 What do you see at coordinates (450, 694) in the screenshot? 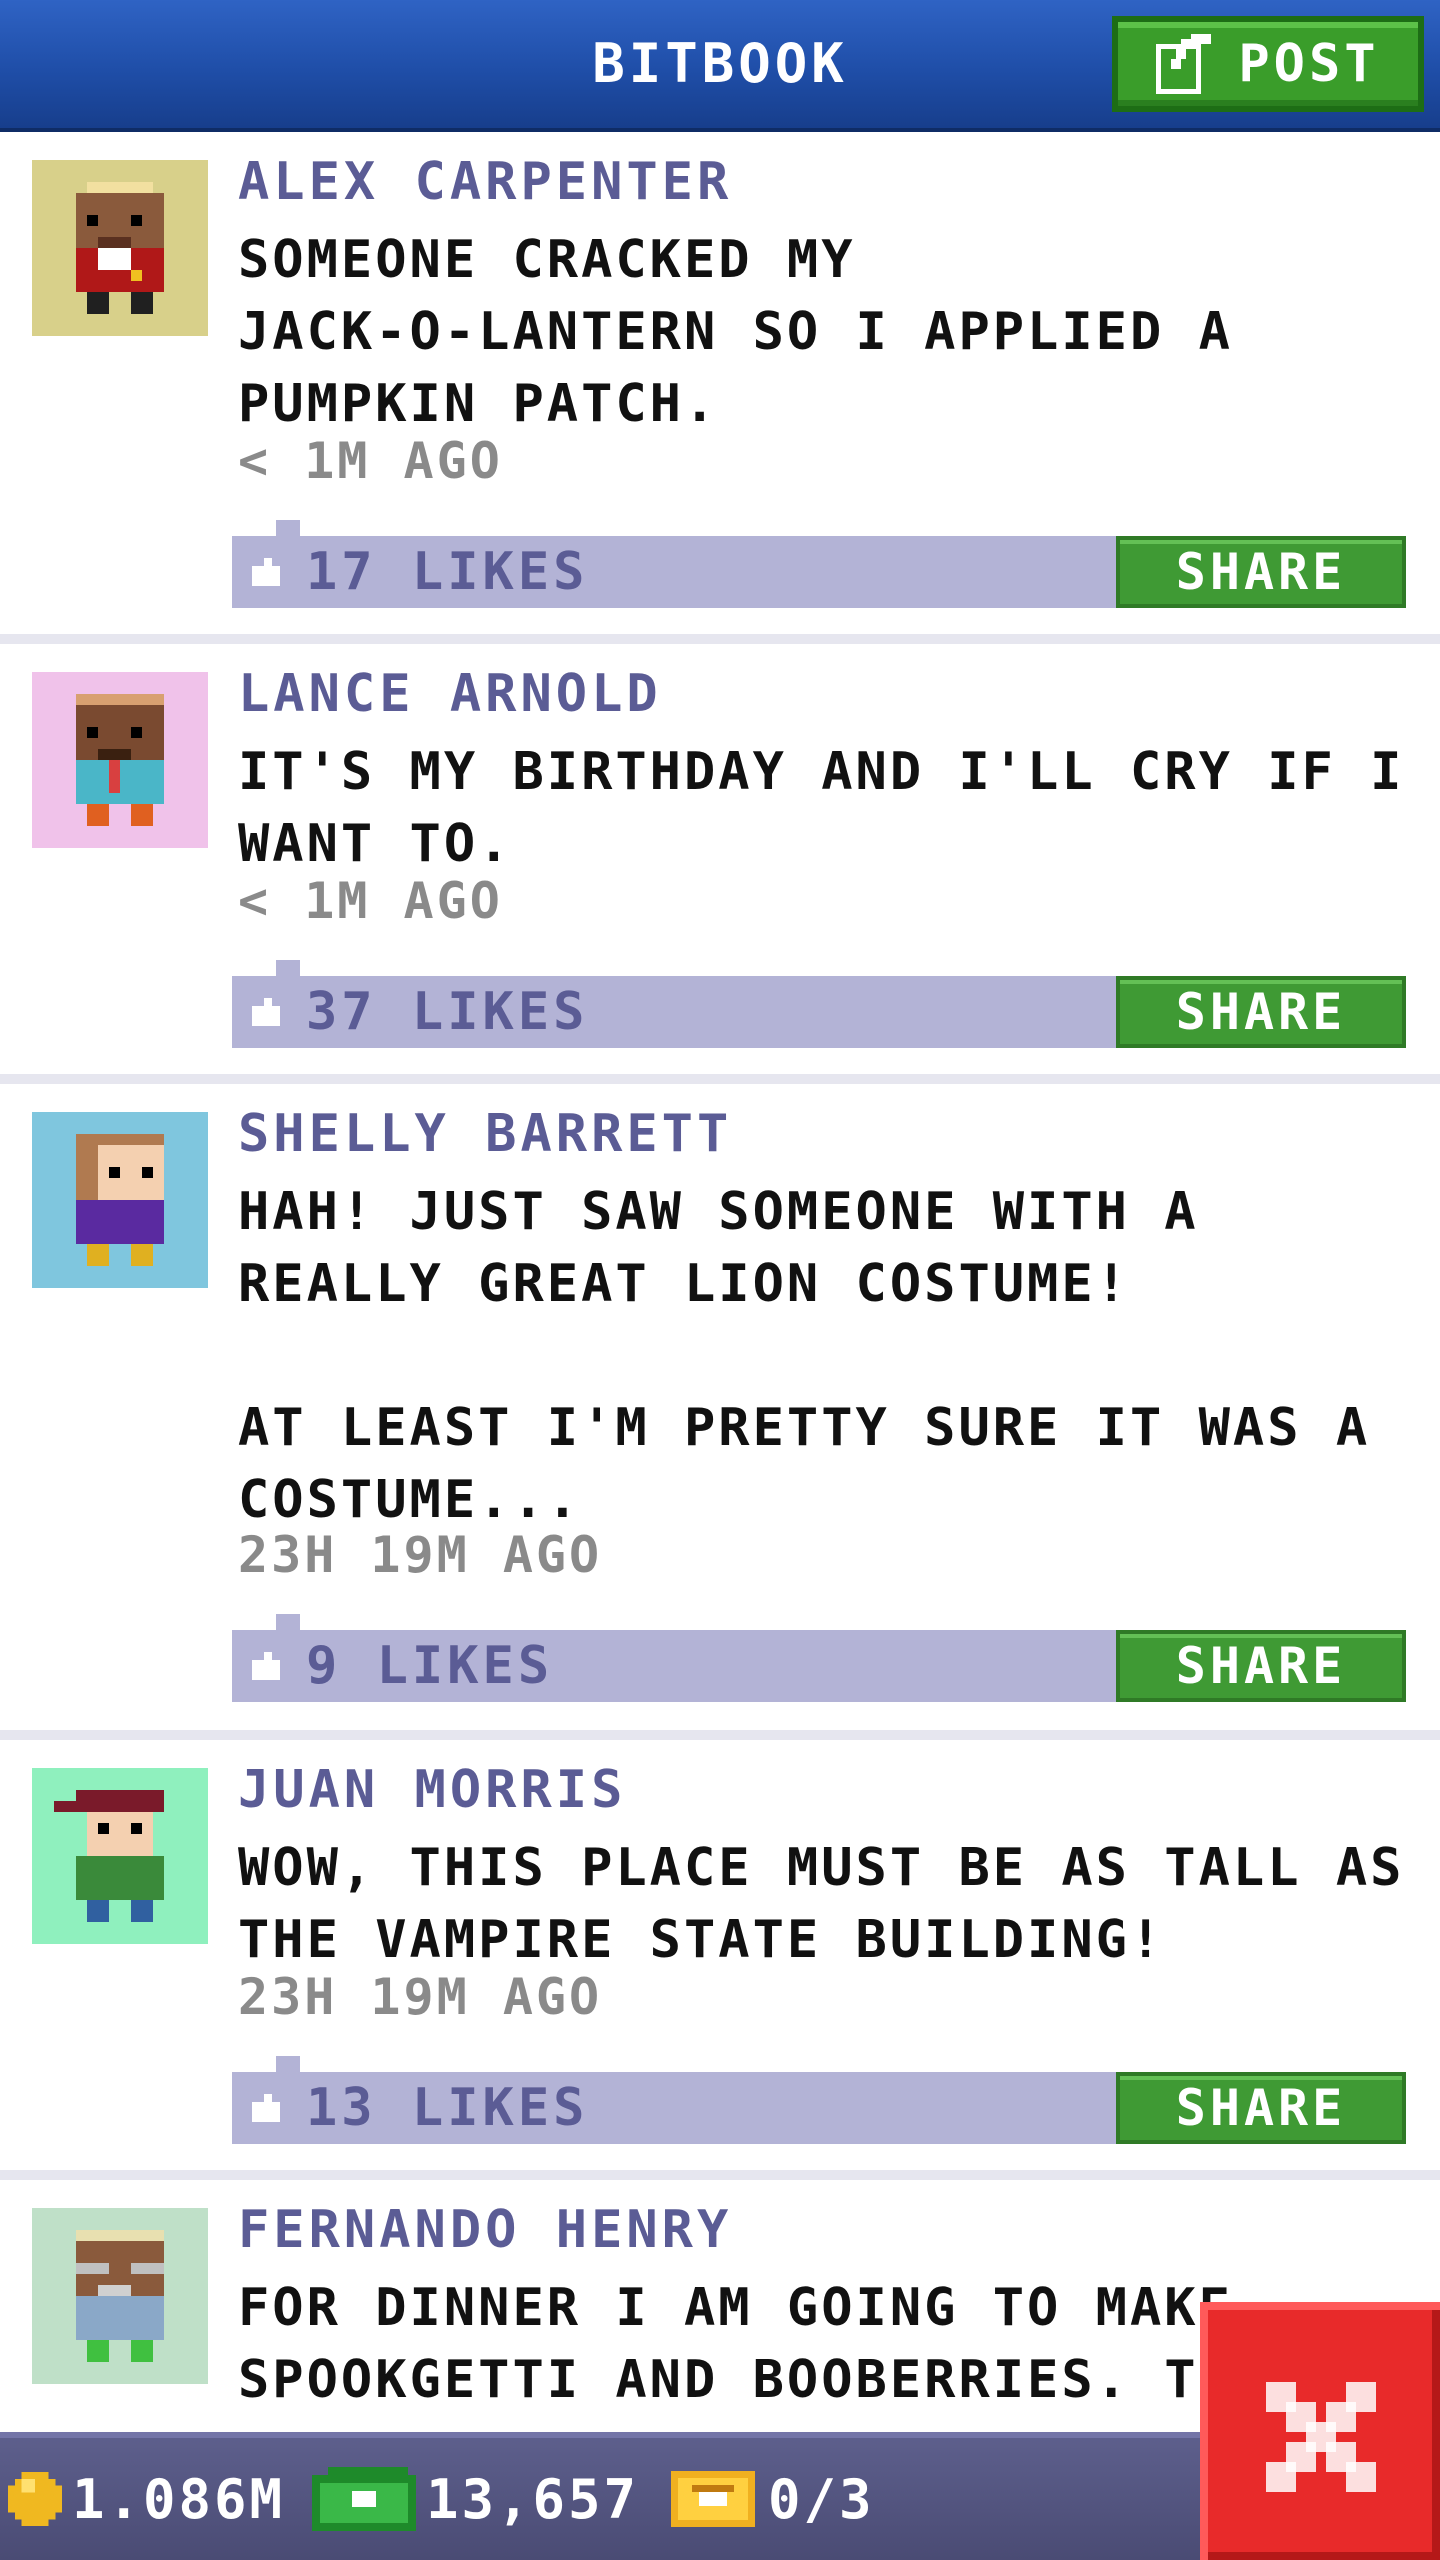
I see `post-author: LANCE ARNOLD` at bounding box center [450, 694].